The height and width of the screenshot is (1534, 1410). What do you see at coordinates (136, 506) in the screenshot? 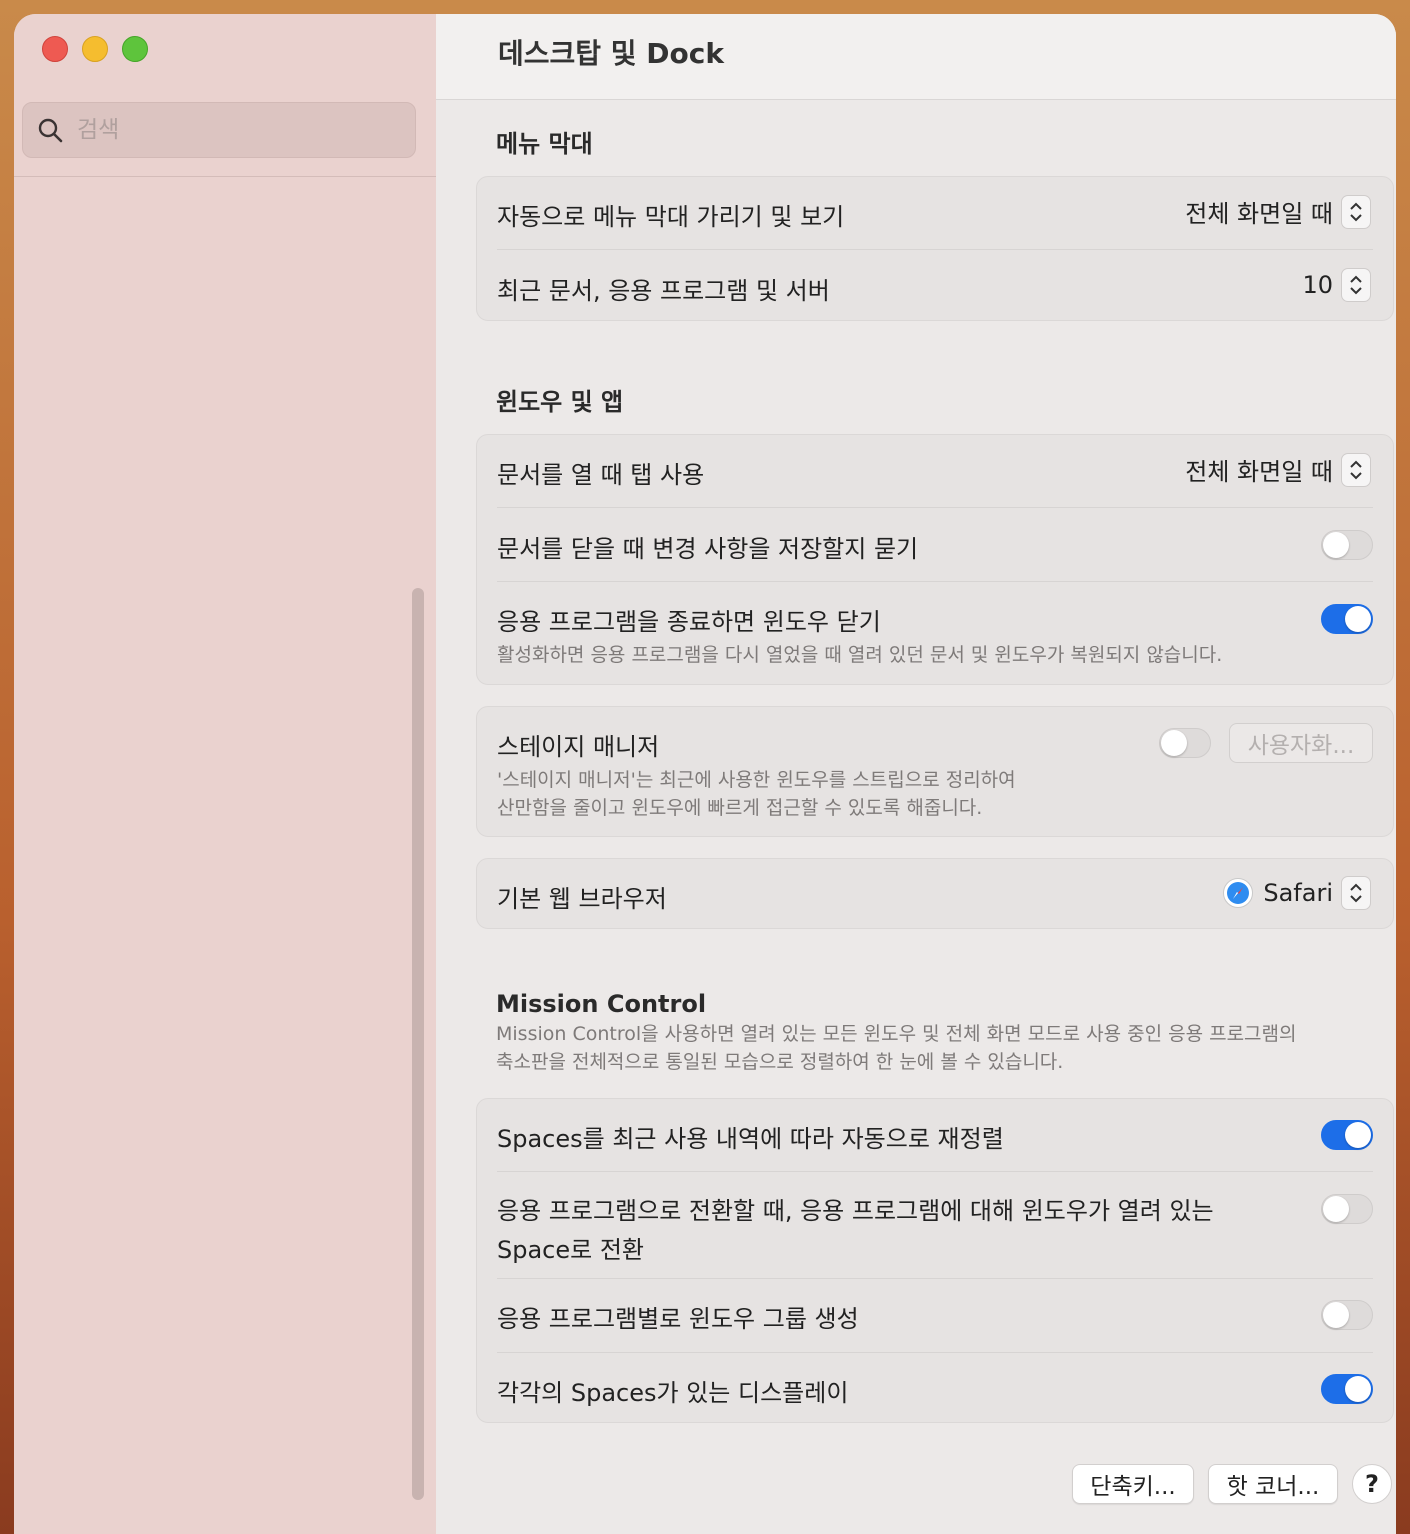
I see `sidebar-item-label: 제어 센터` at bounding box center [136, 506].